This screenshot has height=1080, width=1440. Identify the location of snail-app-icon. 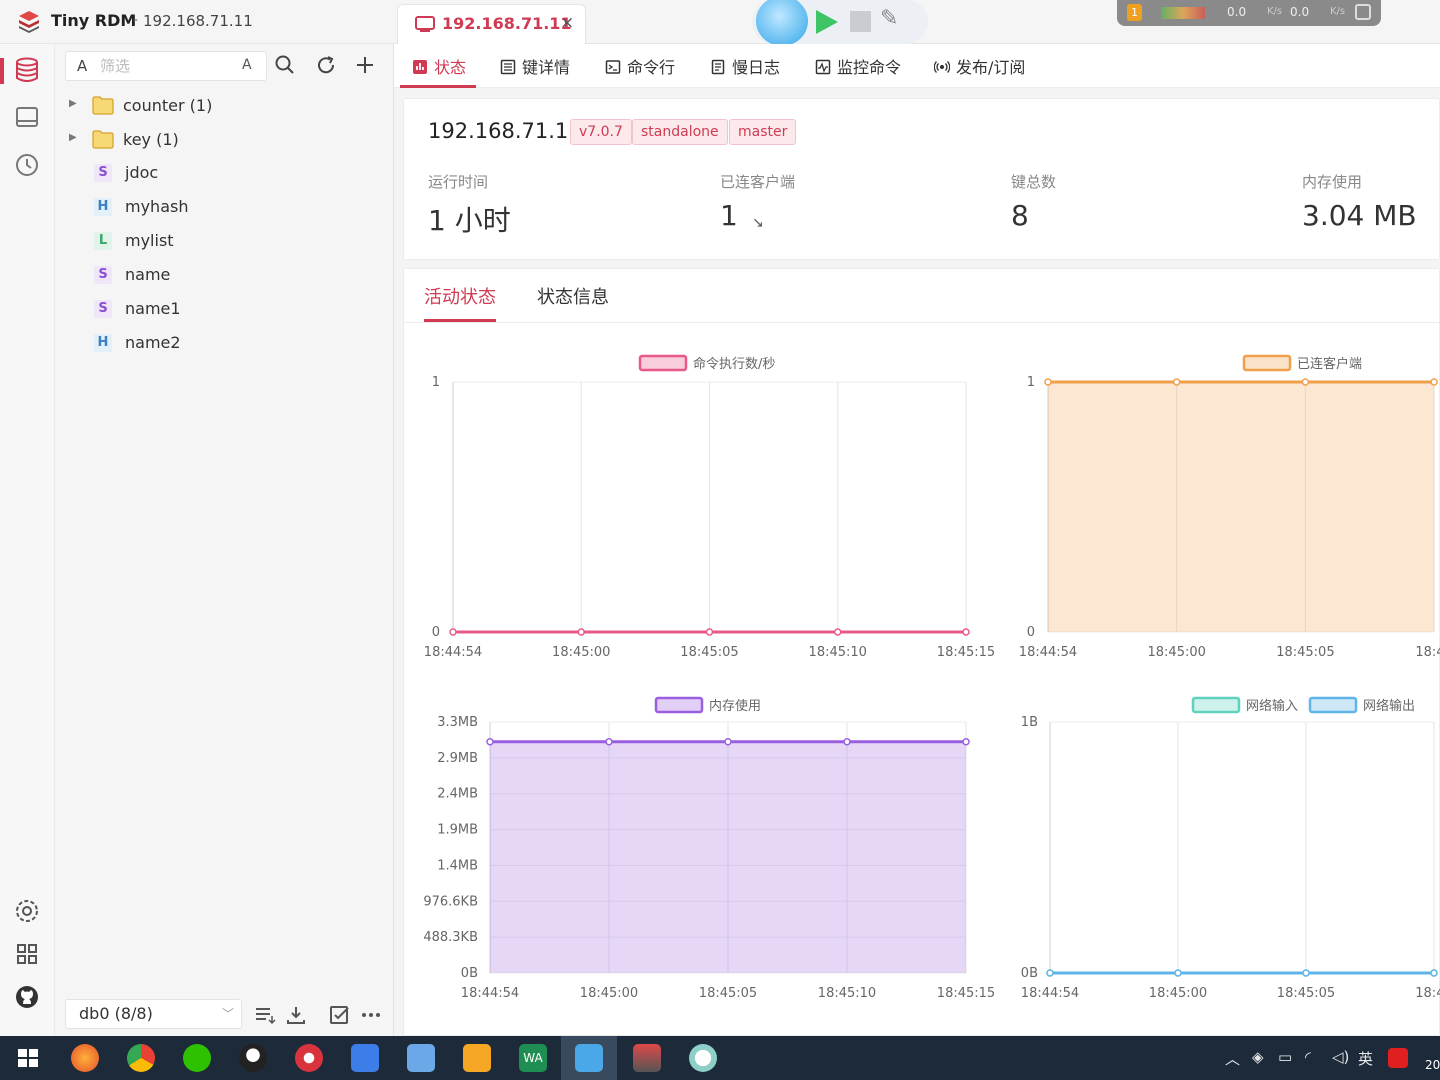
(309, 1058).